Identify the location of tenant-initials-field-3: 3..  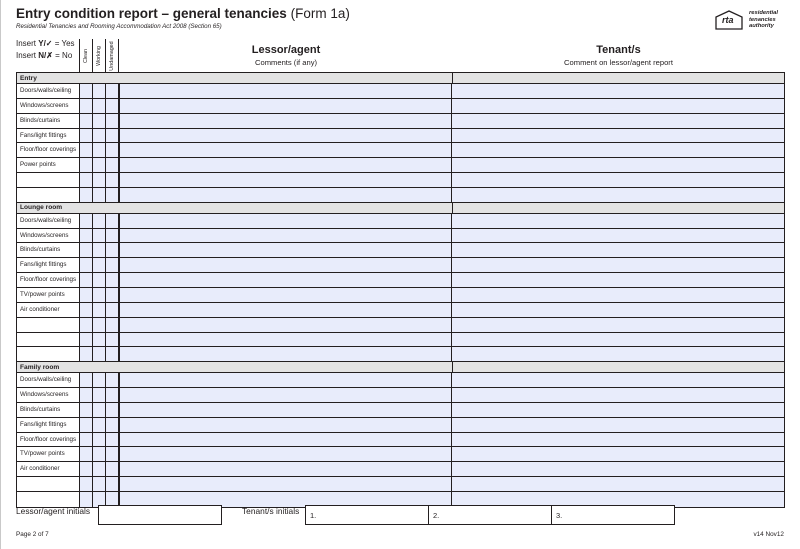
(613, 515).